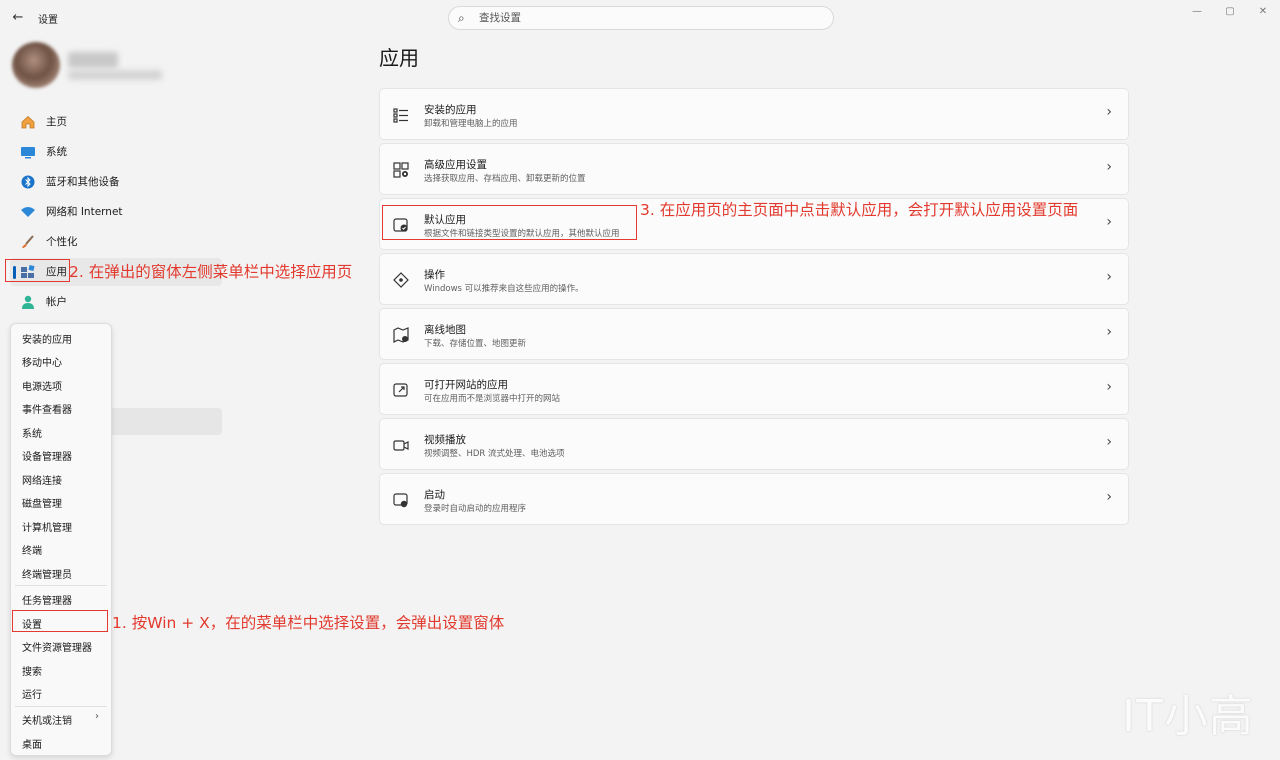  I want to click on highlight-default-apps, so click(509, 222).